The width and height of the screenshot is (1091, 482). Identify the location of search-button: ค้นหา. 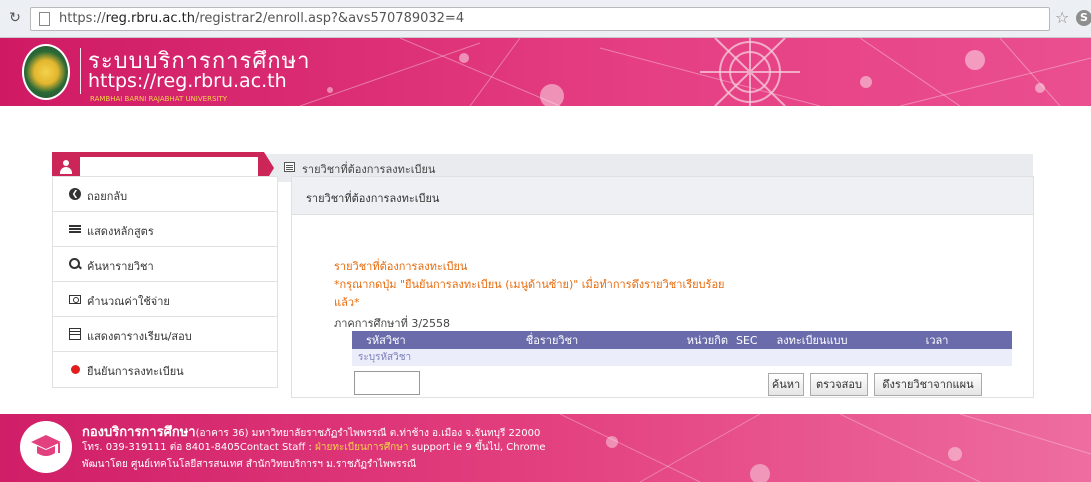
(786, 384).